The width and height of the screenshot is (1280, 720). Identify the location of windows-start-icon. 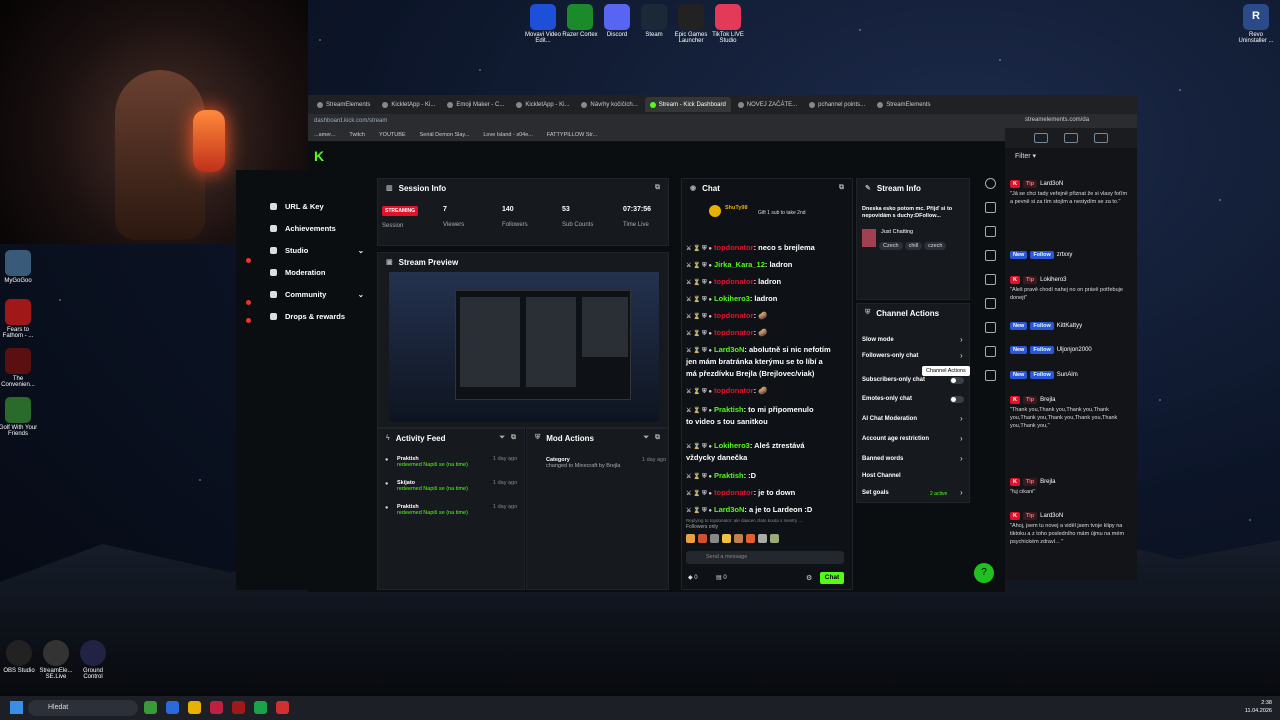
(16, 707).